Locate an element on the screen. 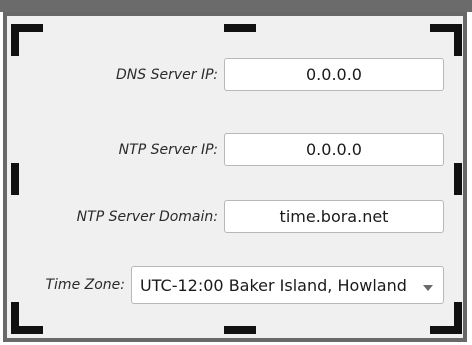  ntp-server-domain-label: NTP Server Domain: is located at coordinates (147, 217).